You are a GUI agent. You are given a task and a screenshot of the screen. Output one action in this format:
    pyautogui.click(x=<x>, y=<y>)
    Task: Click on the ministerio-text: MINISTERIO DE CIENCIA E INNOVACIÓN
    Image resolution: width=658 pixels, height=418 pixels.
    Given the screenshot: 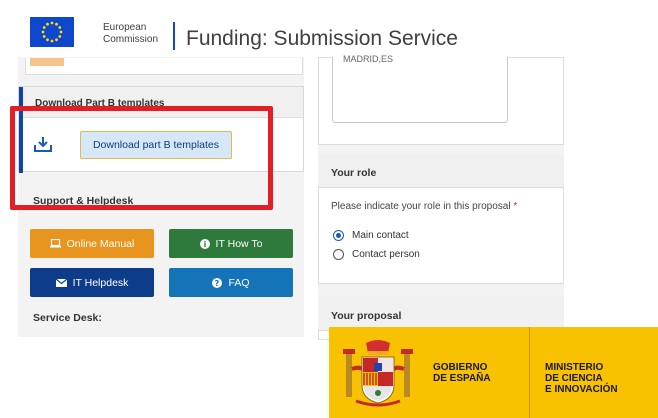 What is the action you would take?
    pyautogui.click(x=581, y=378)
    